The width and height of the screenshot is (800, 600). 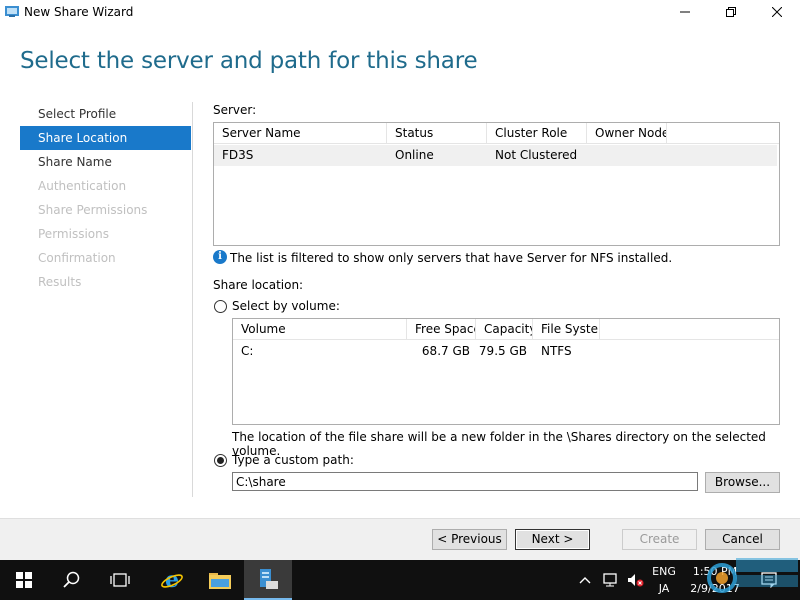 I want to click on next-button: Next >, so click(x=552, y=539).